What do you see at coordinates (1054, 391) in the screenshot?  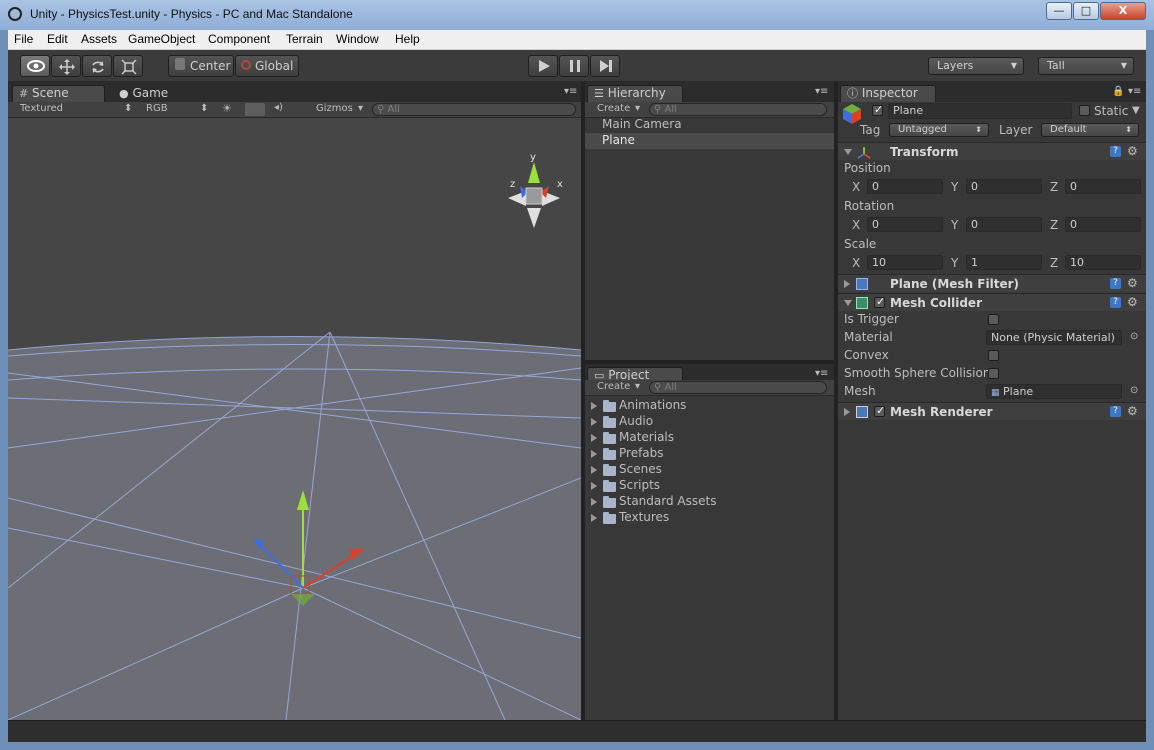 I see `mesh-field: ▦ Plane` at bounding box center [1054, 391].